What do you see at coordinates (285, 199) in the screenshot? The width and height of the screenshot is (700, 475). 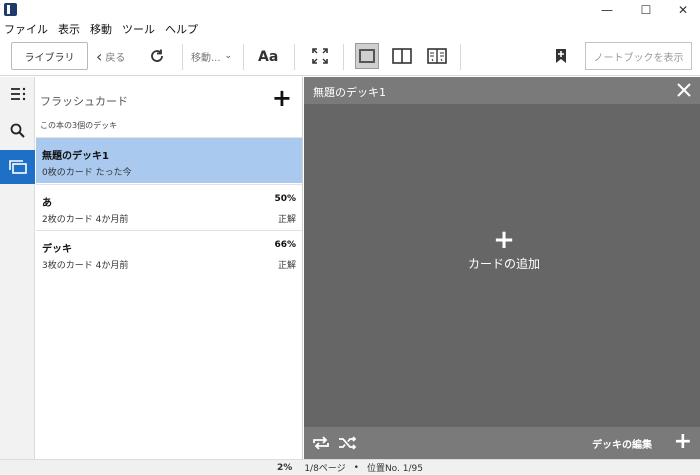 I see `deck-score: 50%` at bounding box center [285, 199].